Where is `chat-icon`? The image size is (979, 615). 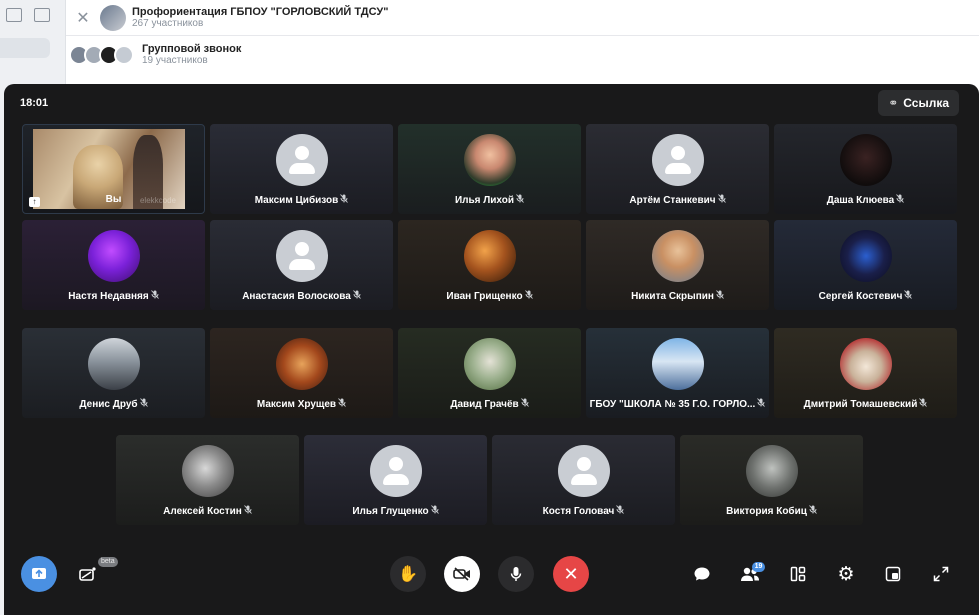
chat-icon is located at coordinates (702, 574).